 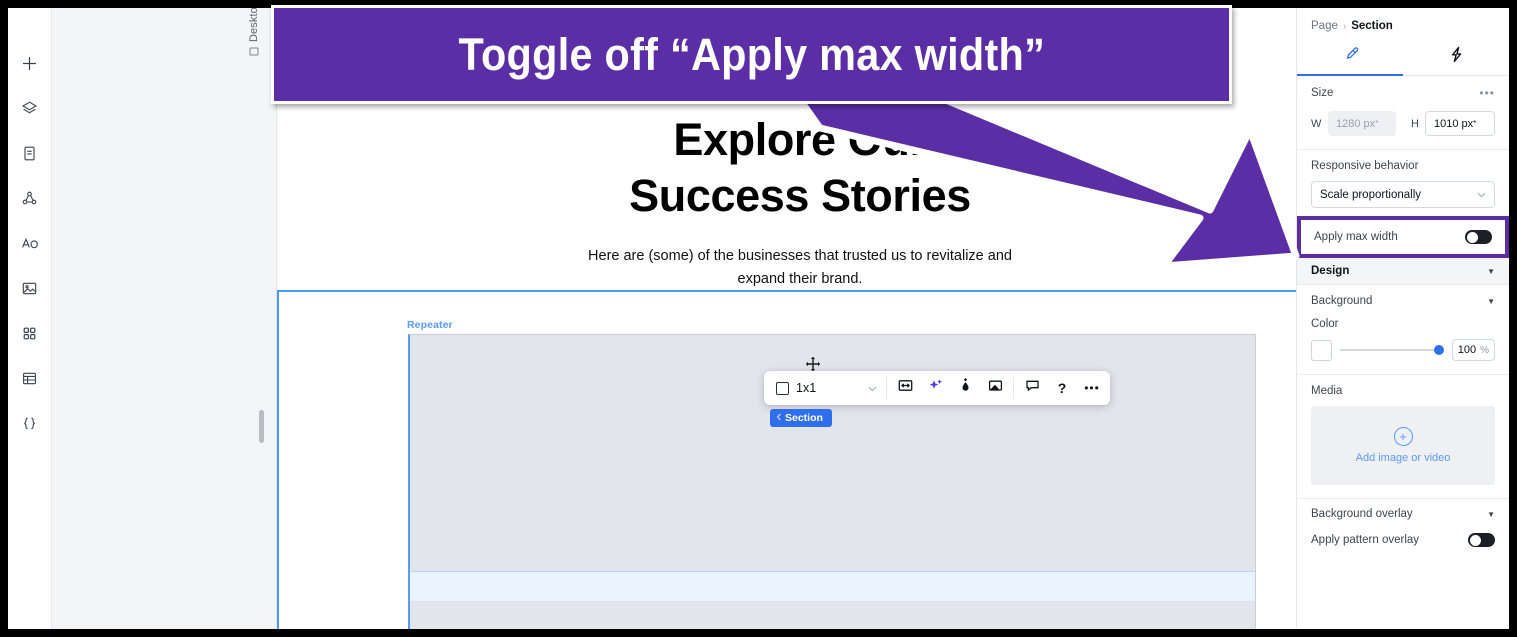 What do you see at coordinates (1377, 123) in the screenshot?
I see `width-suffix: *` at bounding box center [1377, 123].